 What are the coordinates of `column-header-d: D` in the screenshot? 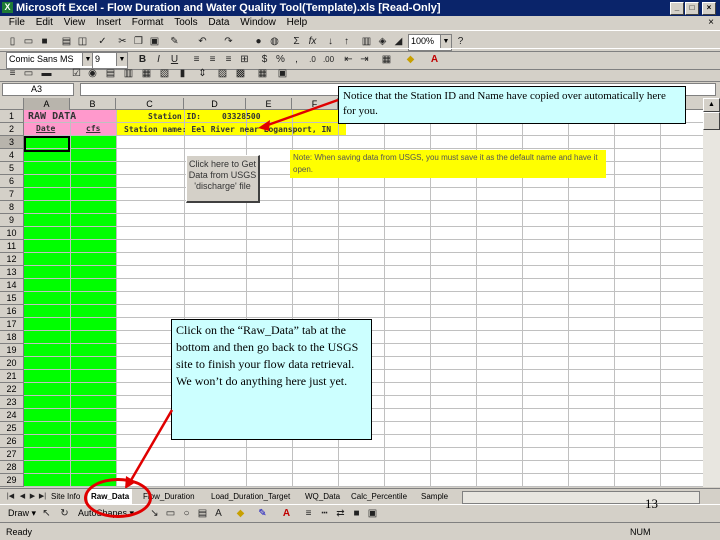 It's located at (215, 104).